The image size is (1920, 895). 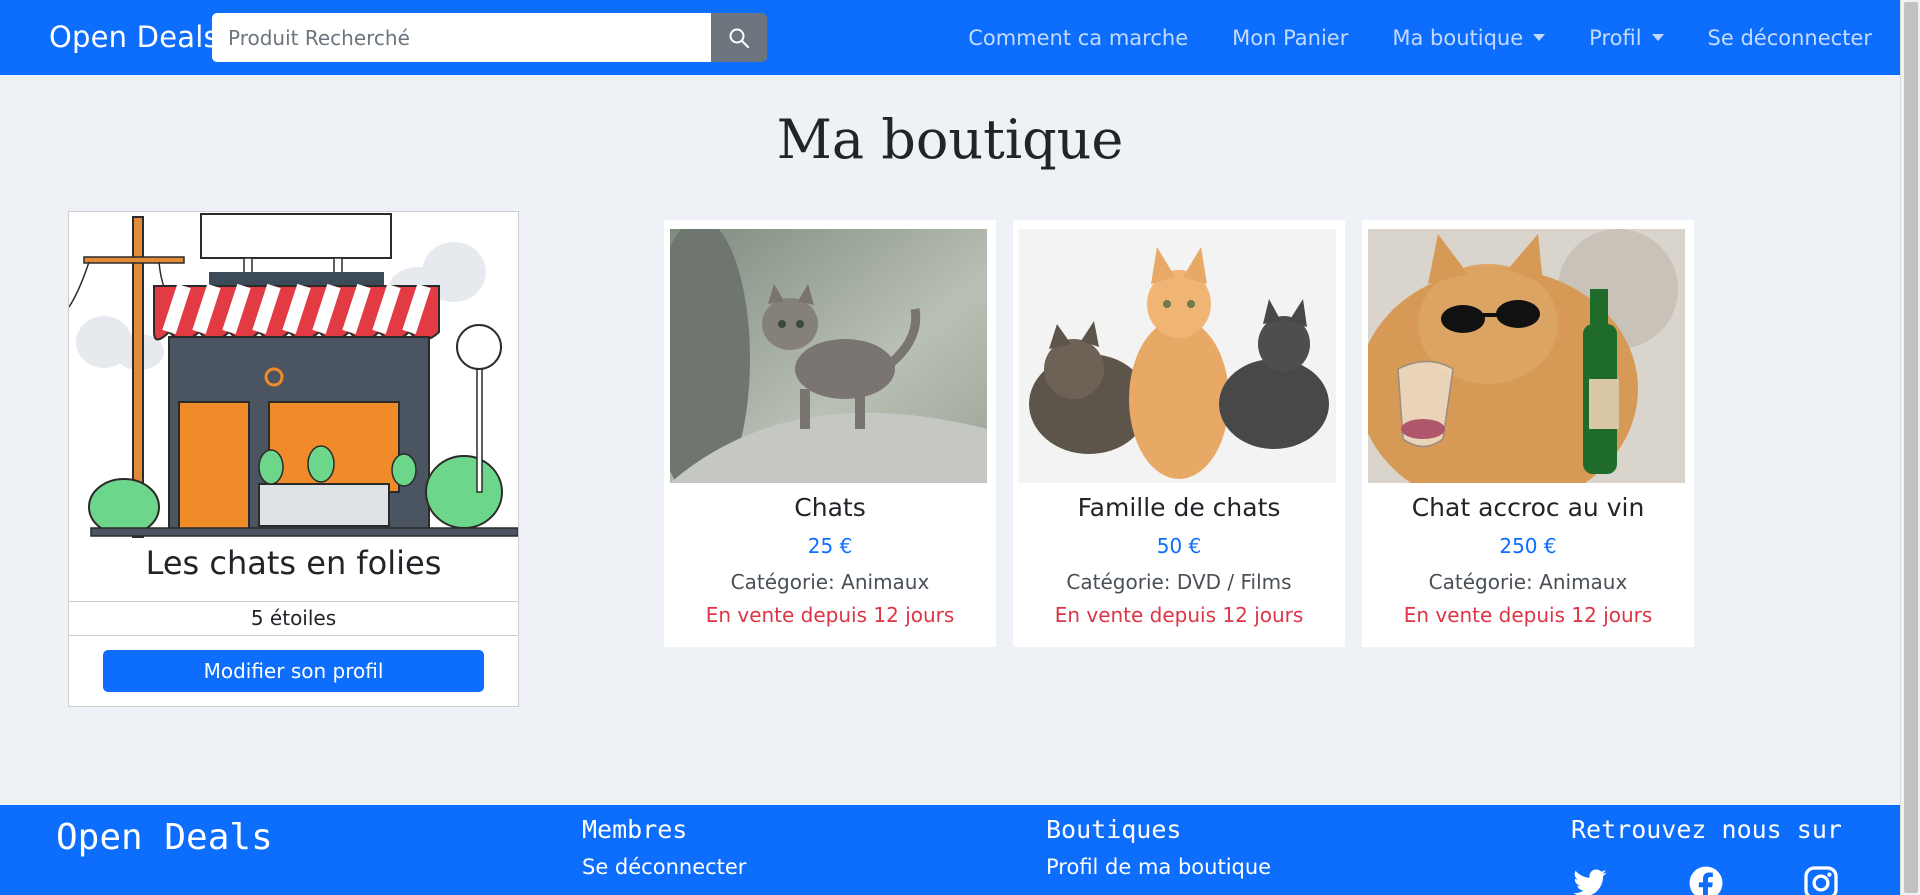 I want to click on footer-link-shop-profile: Profil de ma boutique, so click(x=1158, y=867).